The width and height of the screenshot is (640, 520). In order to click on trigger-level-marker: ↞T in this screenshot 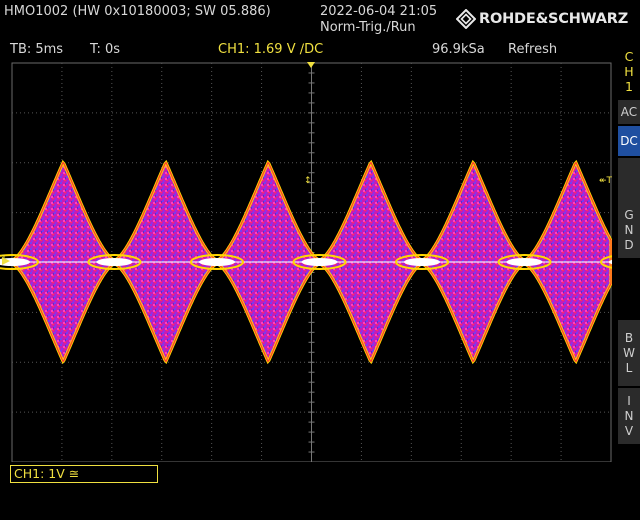, I will do `click(605, 181)`.